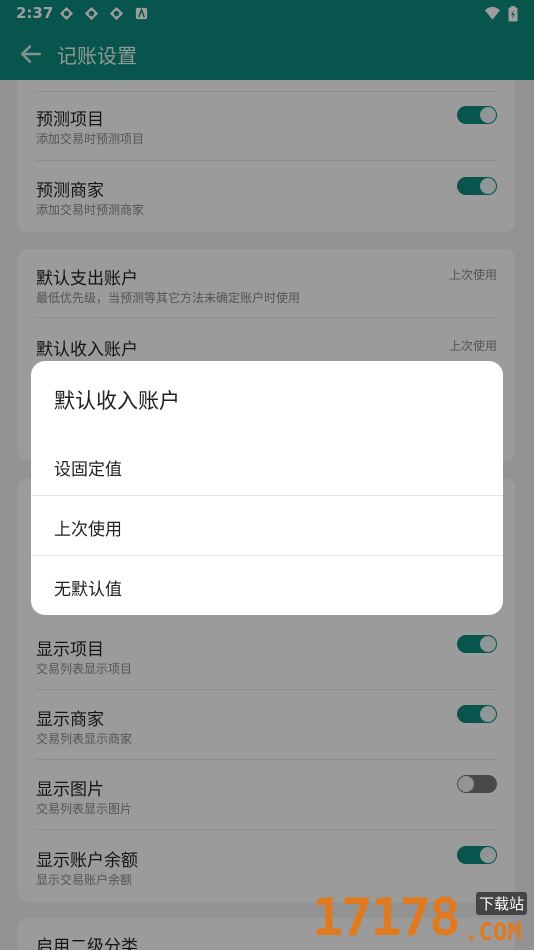  What do you see at coordinates (386, 918) in the screenshot?
I see `watermark-number: 17178` at bounding box center [386, 918].